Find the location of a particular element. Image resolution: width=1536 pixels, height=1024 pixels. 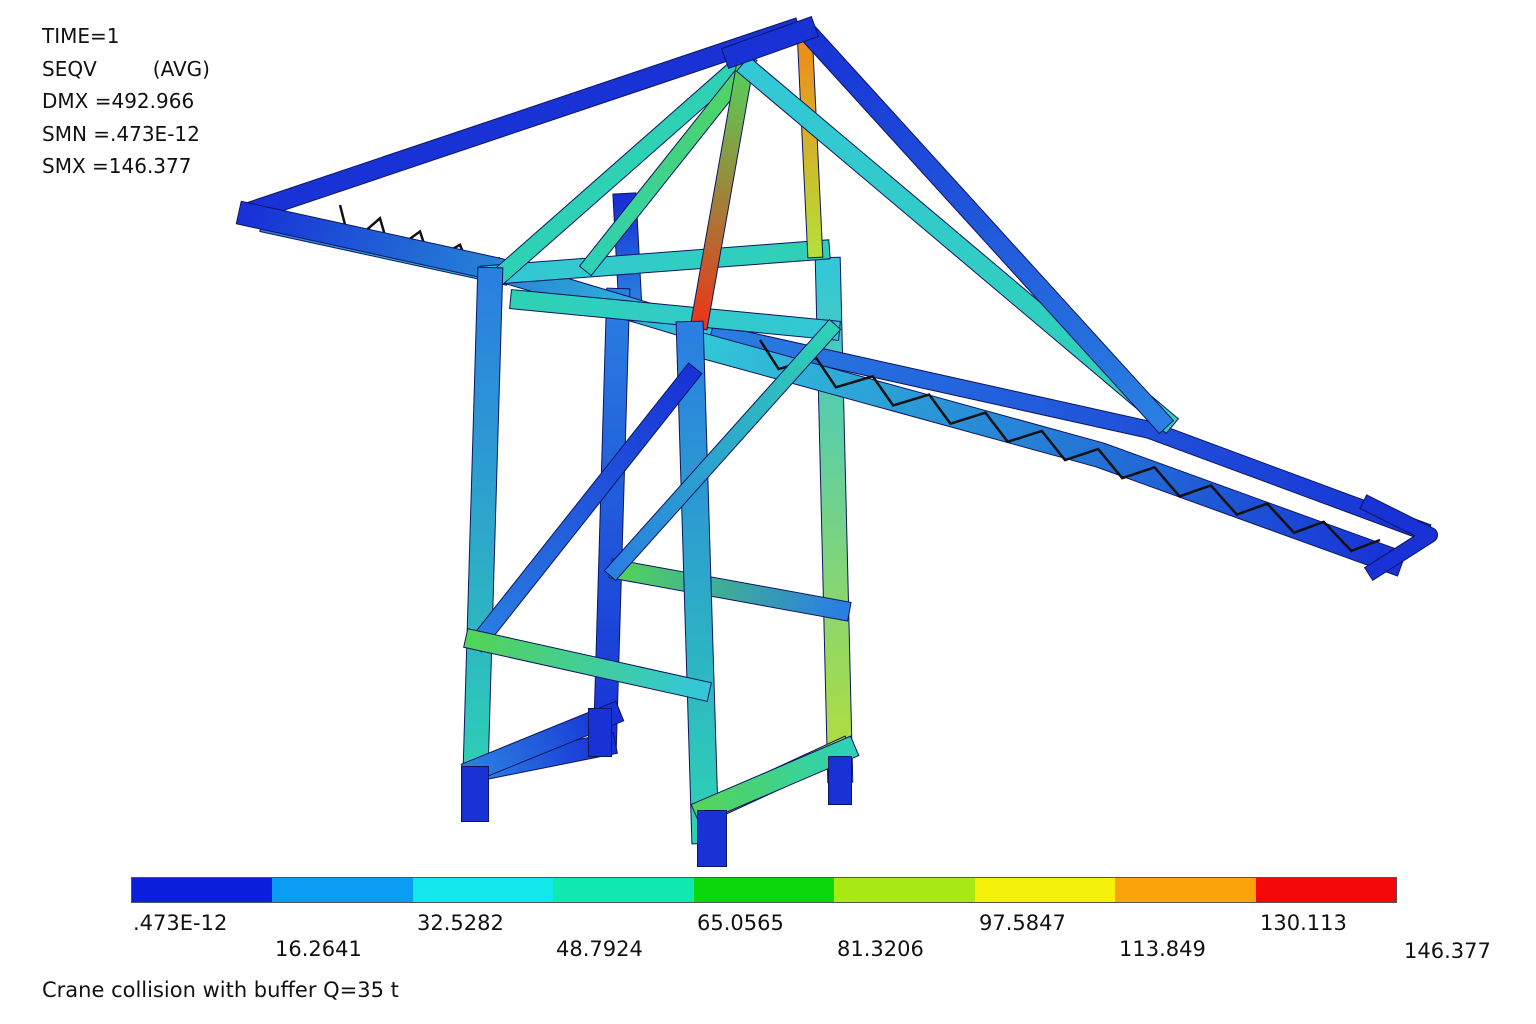

caption: Crane collision with buffer Q=35 t is located at coordinates (220, 990).